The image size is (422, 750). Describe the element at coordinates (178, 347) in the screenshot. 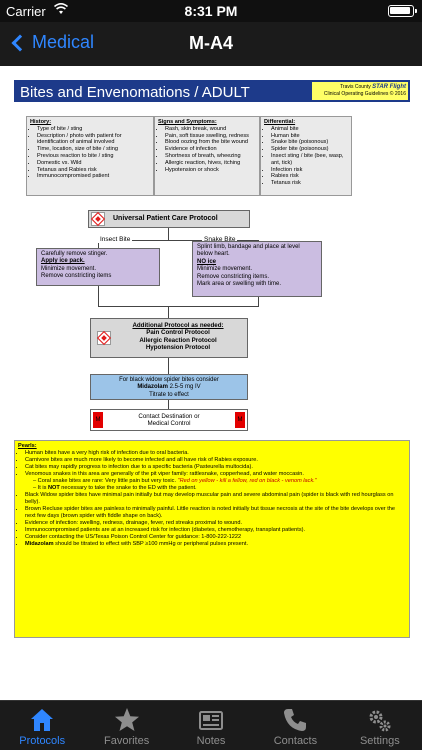

I see `hypotension-link: Hypotension Protocol` at that location.